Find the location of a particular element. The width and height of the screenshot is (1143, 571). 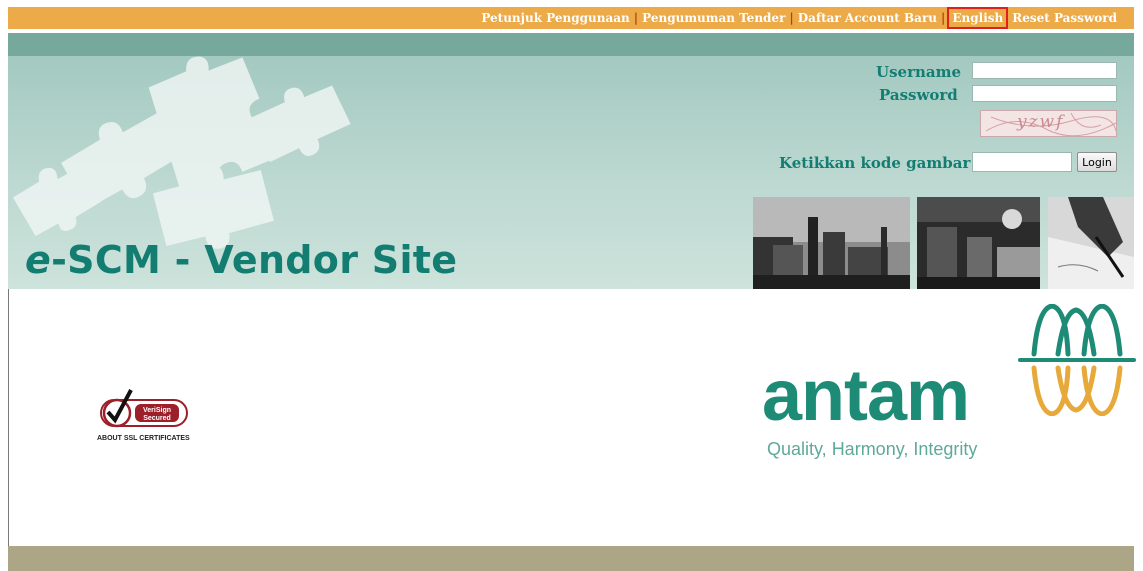

antam-wordmark: antam is located at coordinates (866, 396).